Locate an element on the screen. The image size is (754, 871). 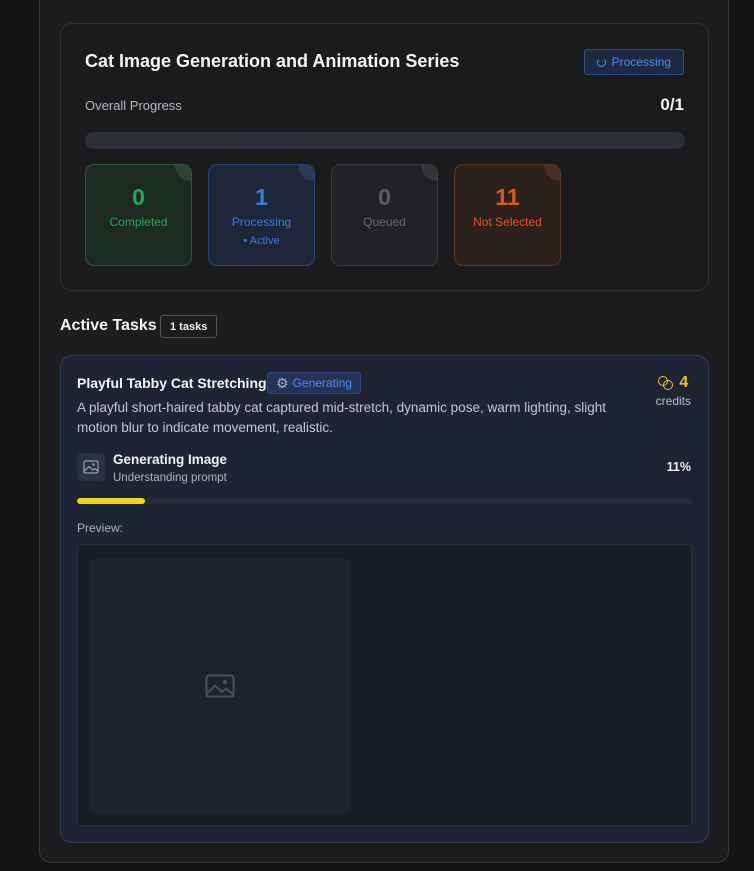
step-percent: 11% is located at coordinates (678, 467).